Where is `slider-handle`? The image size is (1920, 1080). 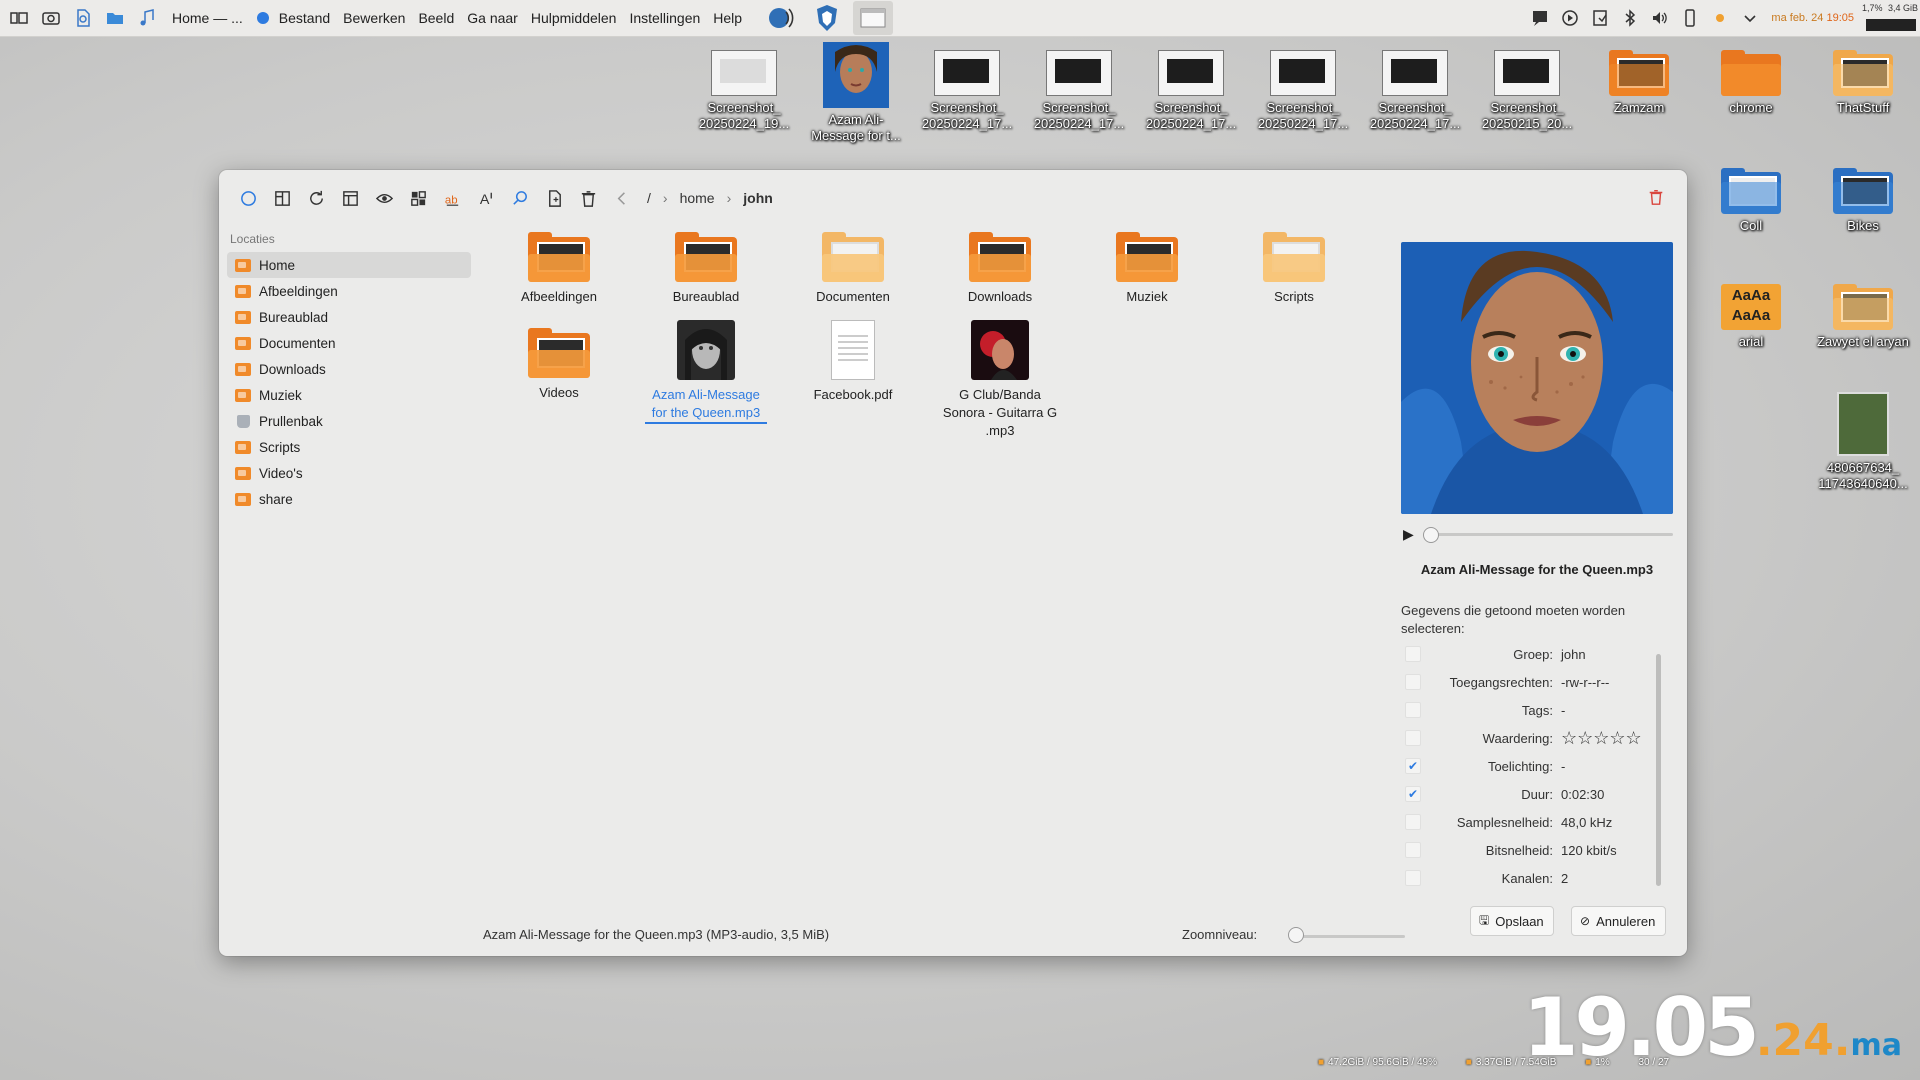 slider-handle is located at coordinates (1431, 534).